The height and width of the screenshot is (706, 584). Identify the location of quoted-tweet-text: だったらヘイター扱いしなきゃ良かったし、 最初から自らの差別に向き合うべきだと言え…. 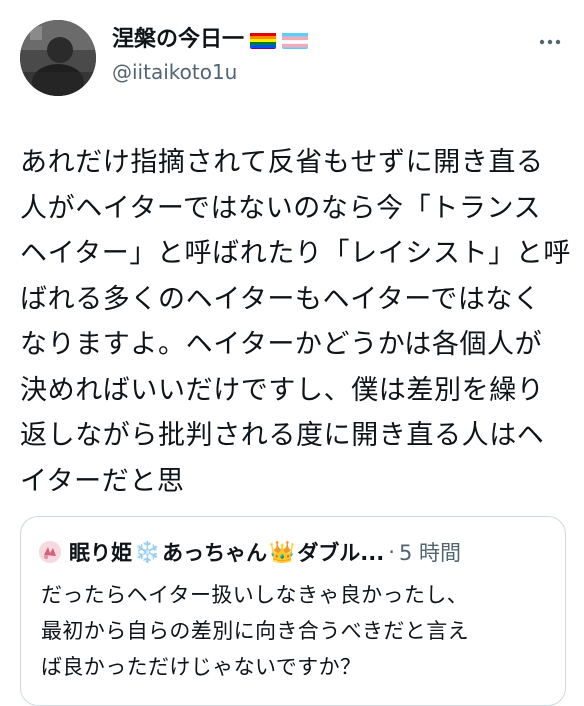
(255, 631).